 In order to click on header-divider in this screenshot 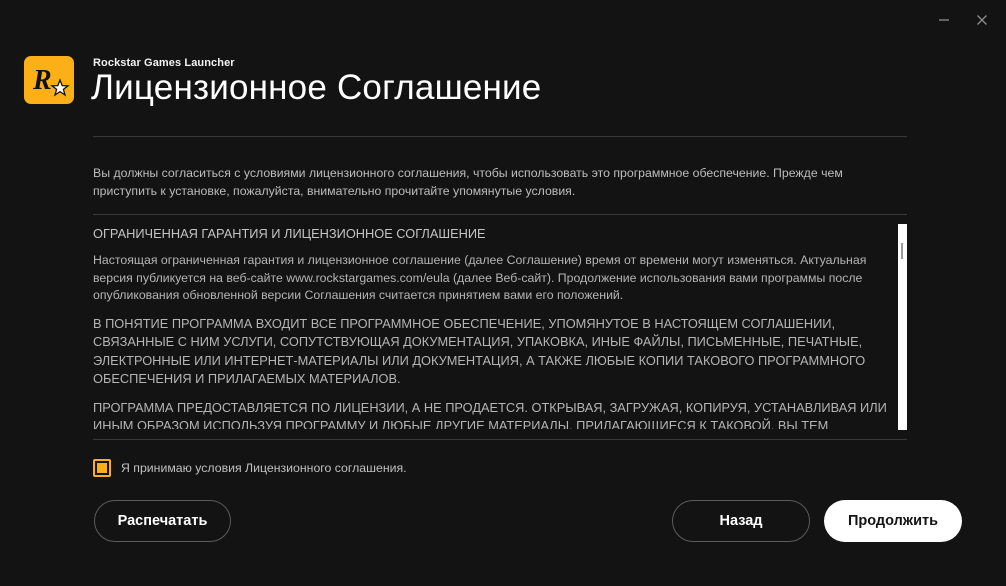, I will do `click(500, 136)`.